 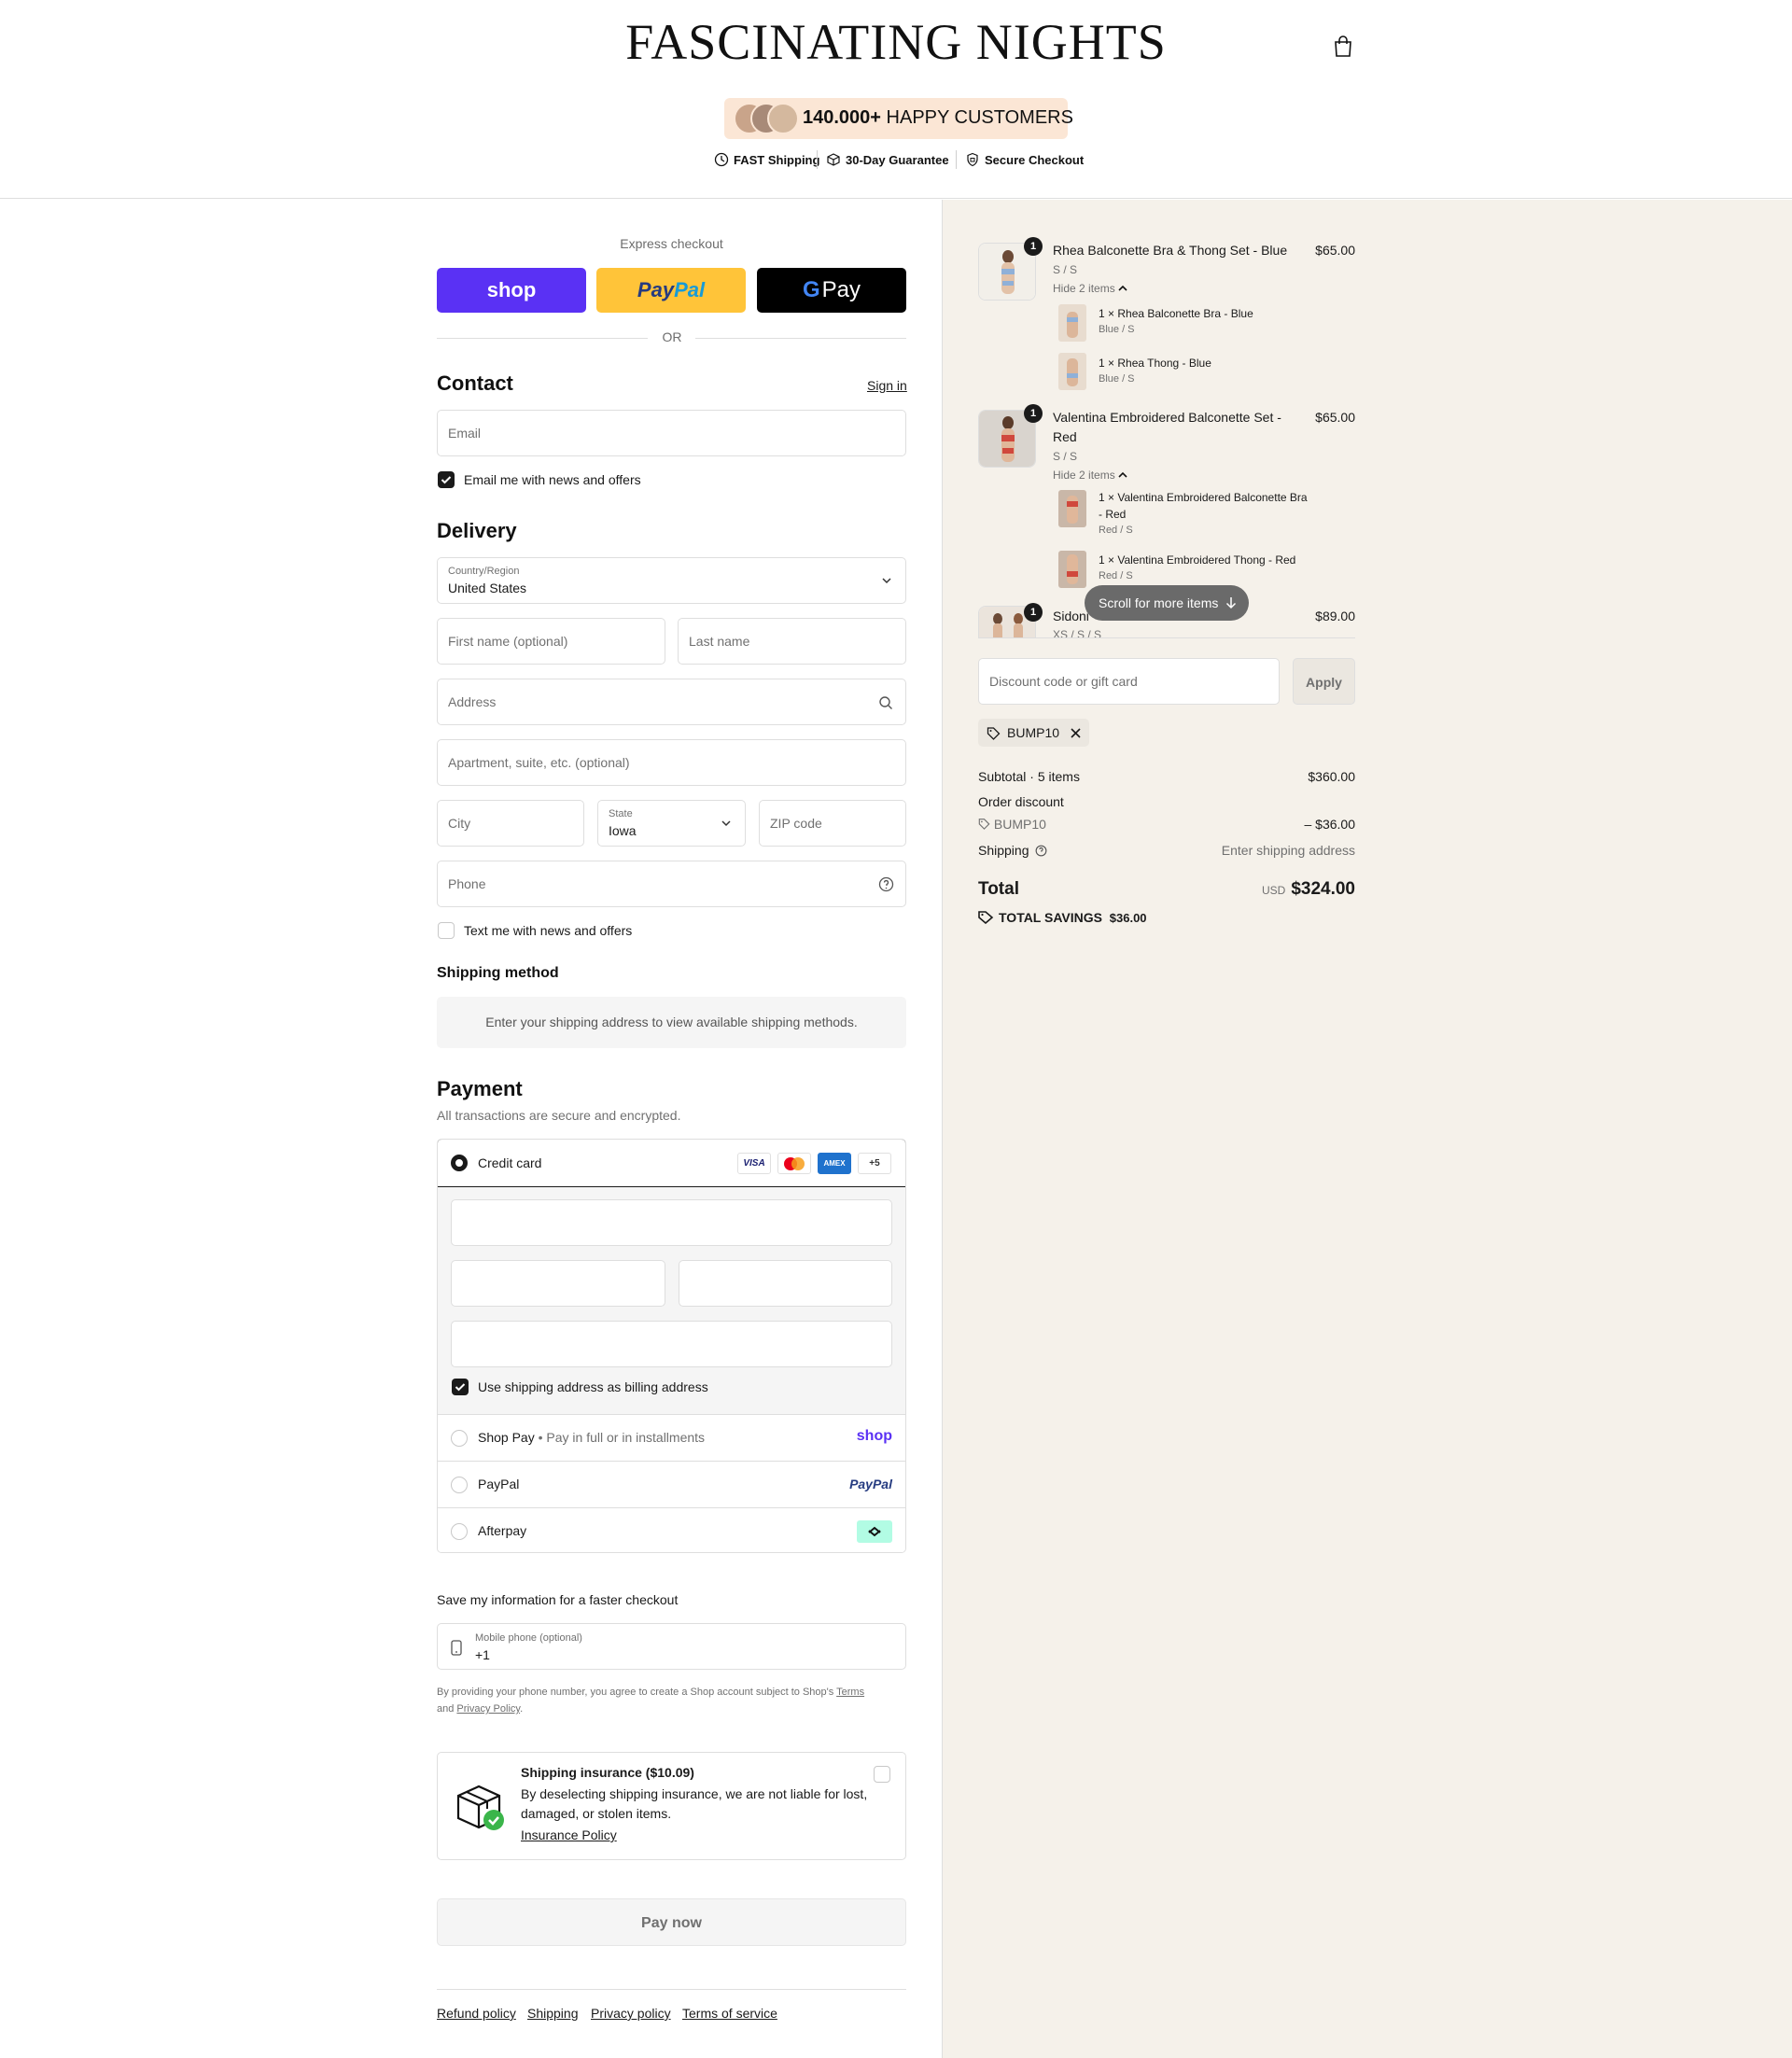 What do you see at coordinates (553, 2013) in the screenshot?
I see `shipping-link: Shipping` at bounding box center [553, 2013].